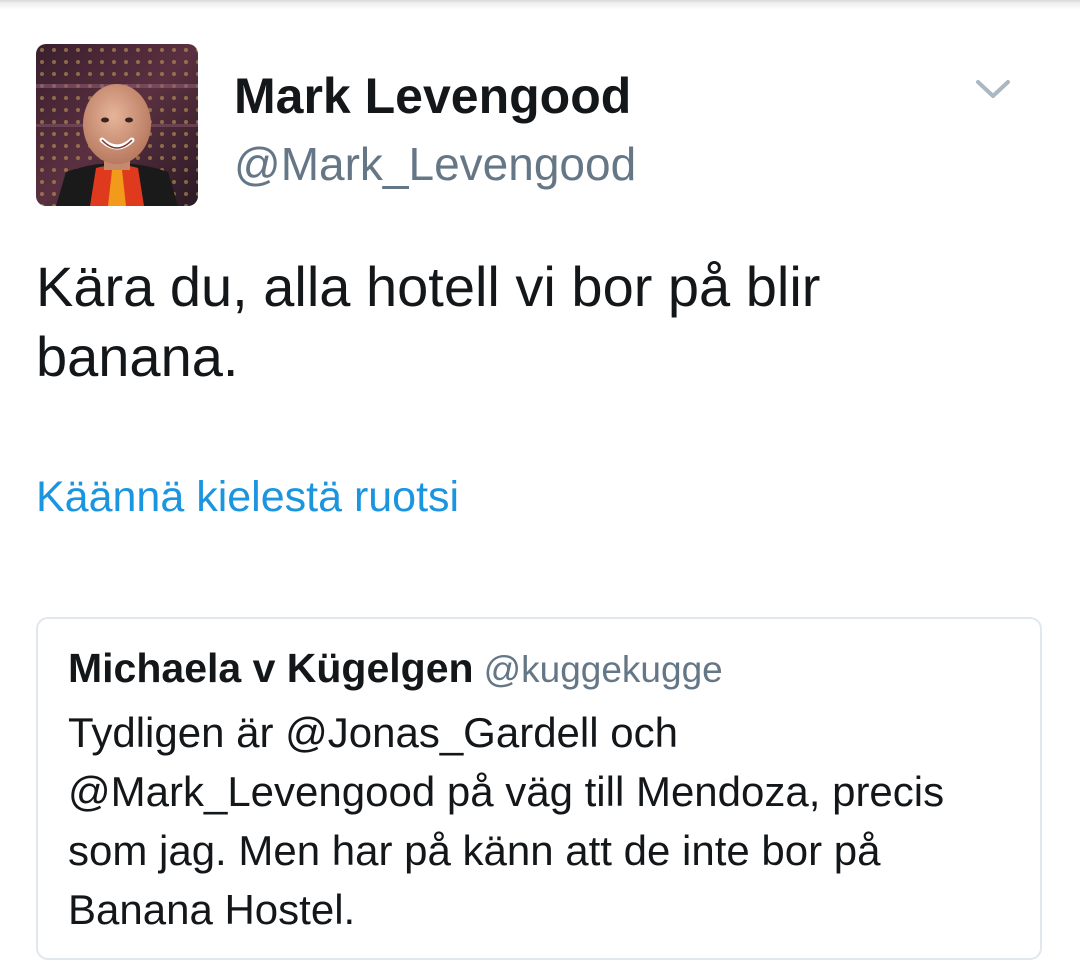  What do you see at coordinates (247, 497) in the screenshot?
I see `translate-link: Käännä kielestä ruotsi` at bounding box center [247, 497].